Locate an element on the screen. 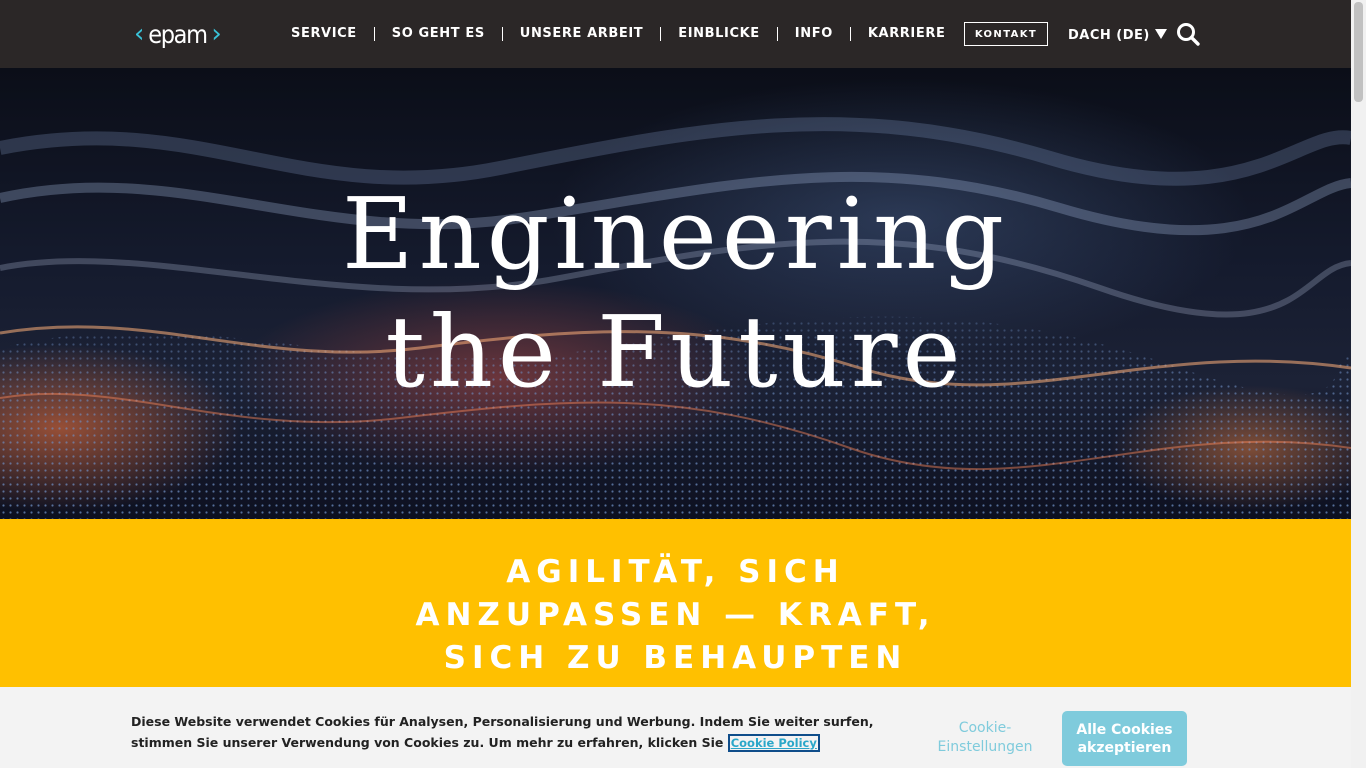 The height and width of the screenshot is (768, 1366). region-selector: DACH (DE) is located at coordinates (1117, 35).